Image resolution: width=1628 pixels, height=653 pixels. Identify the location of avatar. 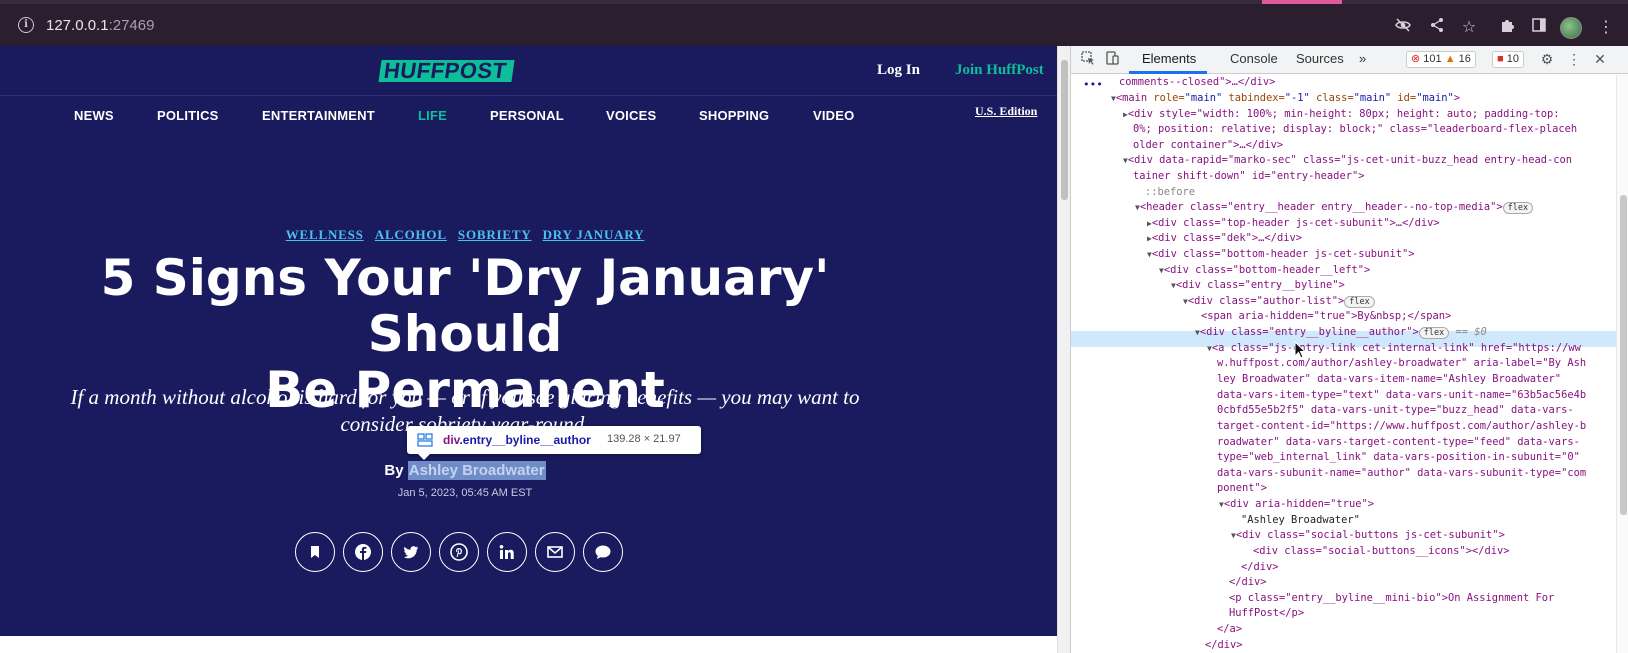
(1571, 28).